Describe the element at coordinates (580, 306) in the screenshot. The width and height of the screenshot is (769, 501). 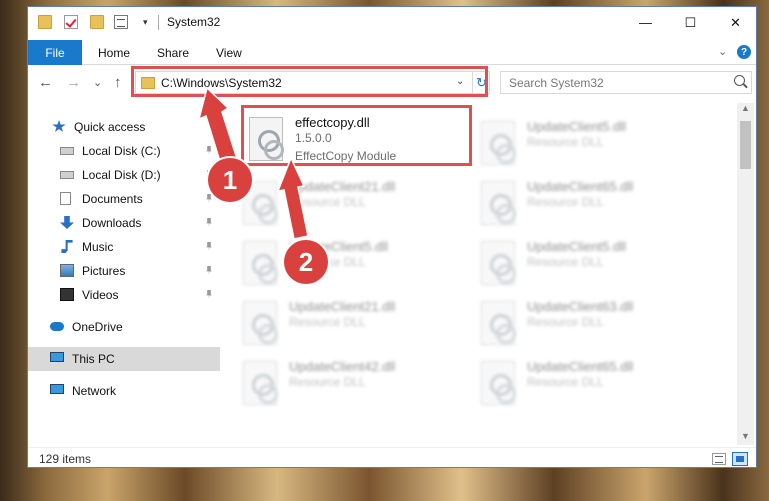
I see `file-name: UpdateClient63.dll` at that location.